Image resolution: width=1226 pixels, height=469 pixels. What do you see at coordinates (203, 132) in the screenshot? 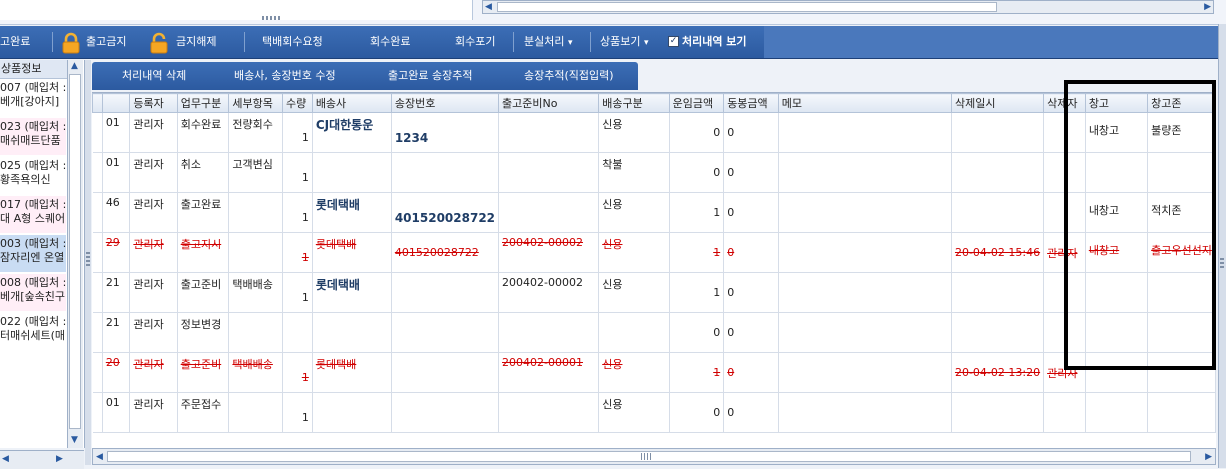
I see `table-cell: 회수완료` at bounding box center [203, 132].